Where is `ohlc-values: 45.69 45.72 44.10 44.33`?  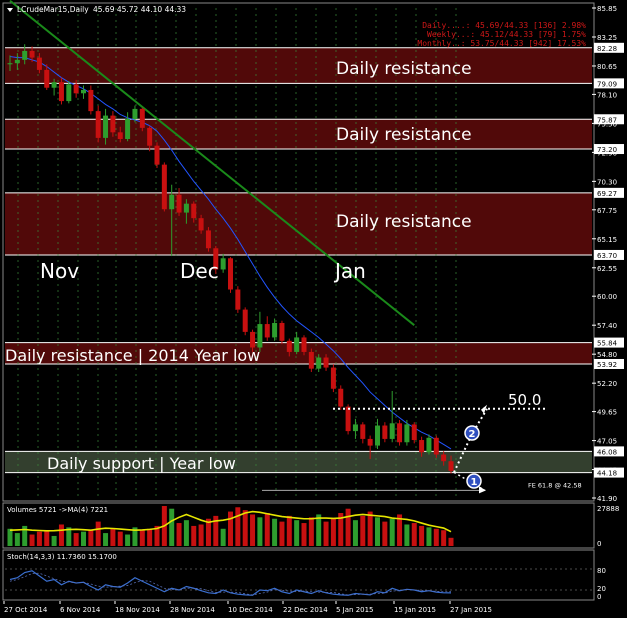
ohlc-values: 45.69 45.72 44.10 44.33 is located at coordinates (139, 9).